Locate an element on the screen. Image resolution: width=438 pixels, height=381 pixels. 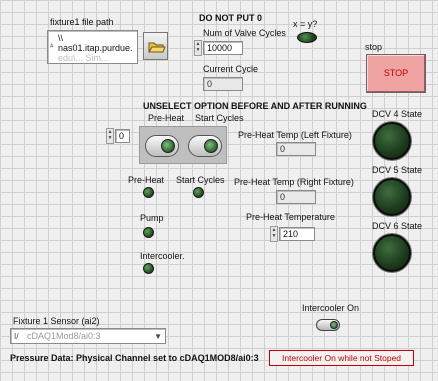
sensor-channel-select: I/ cDAQ1Mod8/ai0:3 ▼ is located at coordinates (88, 336).